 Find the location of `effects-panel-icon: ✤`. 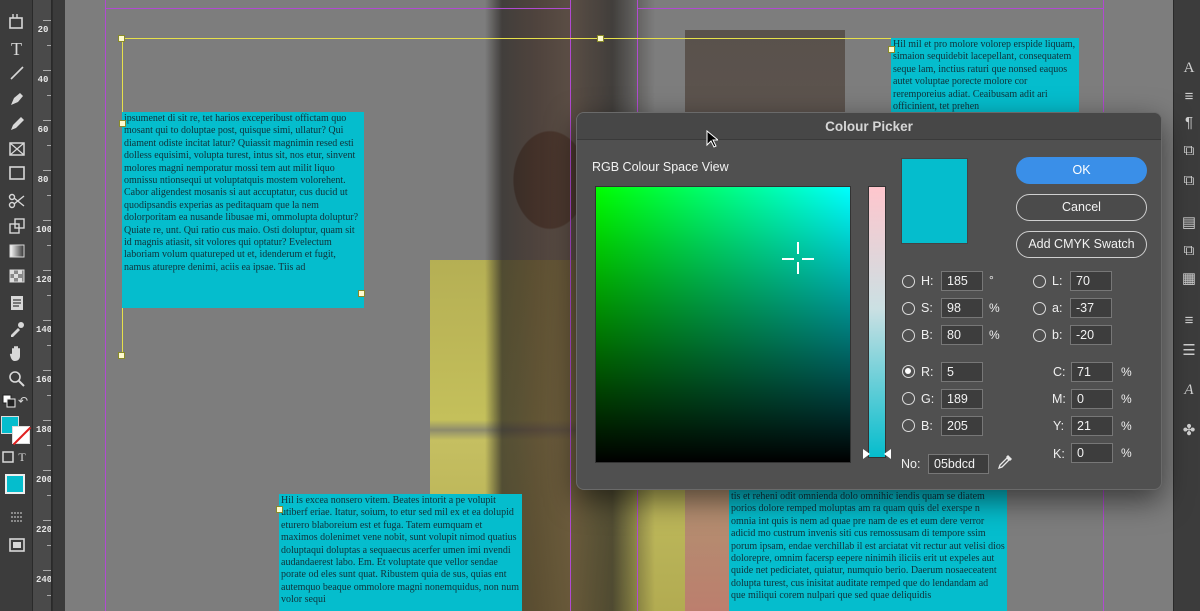

effects-panel-icon: ✤ is located at coordinates (1189, 430).